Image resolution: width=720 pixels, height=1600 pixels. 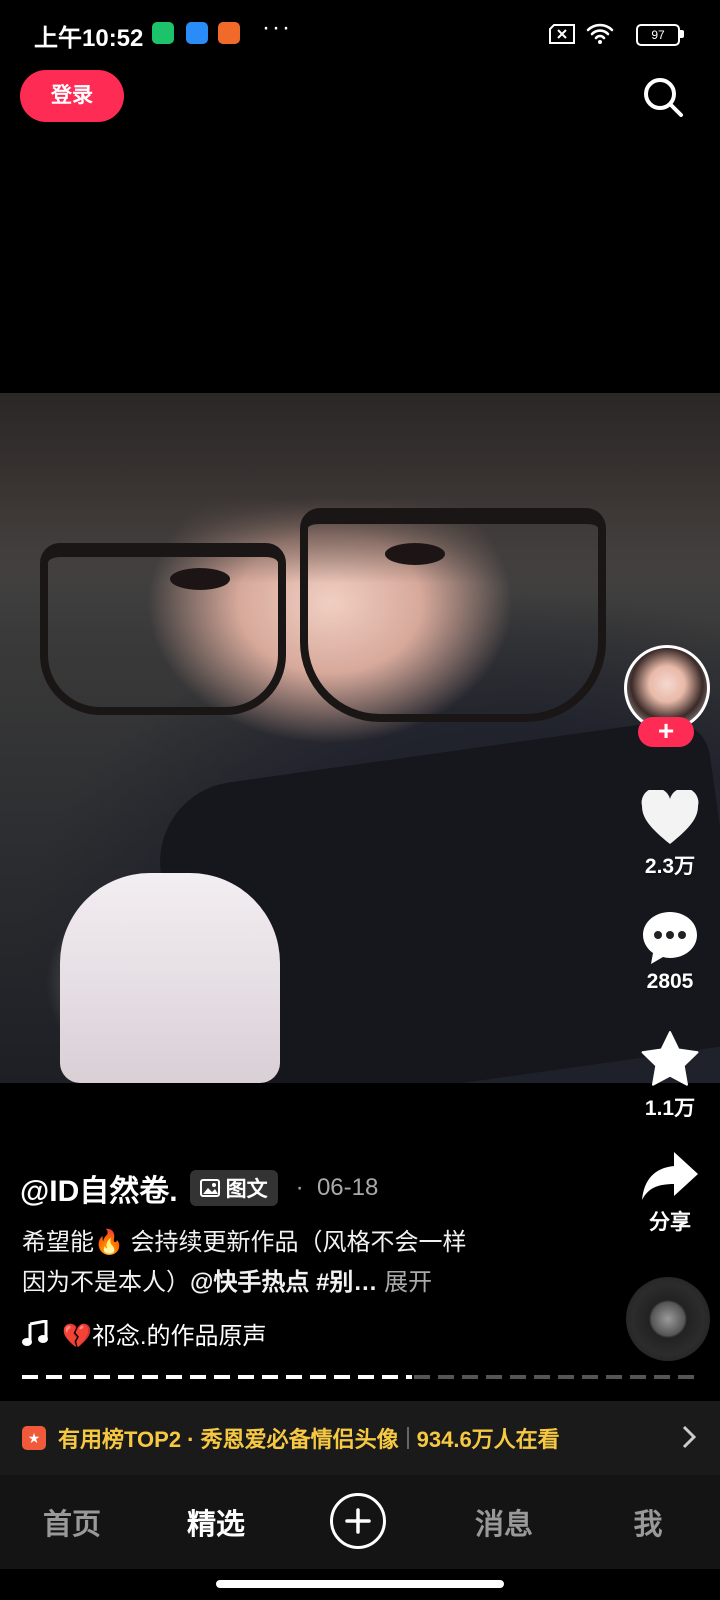 I want to click on plus-icon, so click(x=358, y=1521).